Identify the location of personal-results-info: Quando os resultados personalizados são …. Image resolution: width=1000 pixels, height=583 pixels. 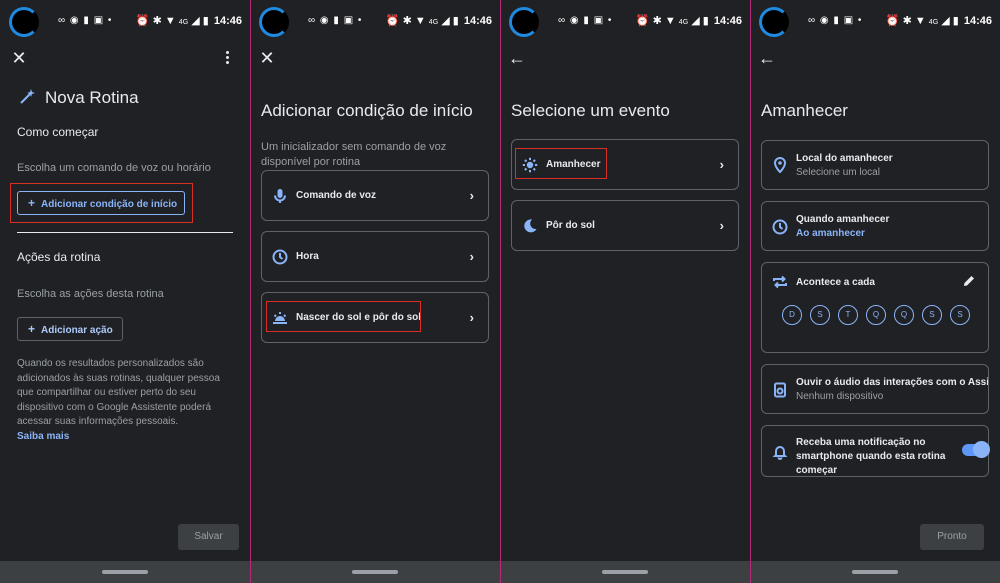
(128, 400).